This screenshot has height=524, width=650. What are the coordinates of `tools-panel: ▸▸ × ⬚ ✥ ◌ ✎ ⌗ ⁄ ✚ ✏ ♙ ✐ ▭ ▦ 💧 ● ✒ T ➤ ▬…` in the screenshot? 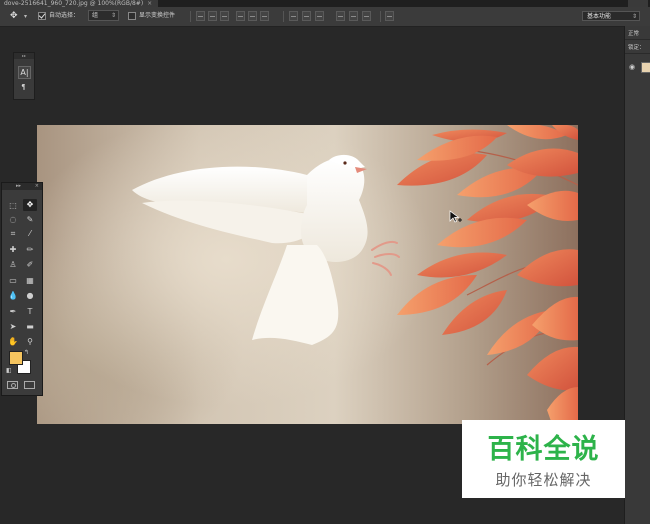 It's located at (22, 289).